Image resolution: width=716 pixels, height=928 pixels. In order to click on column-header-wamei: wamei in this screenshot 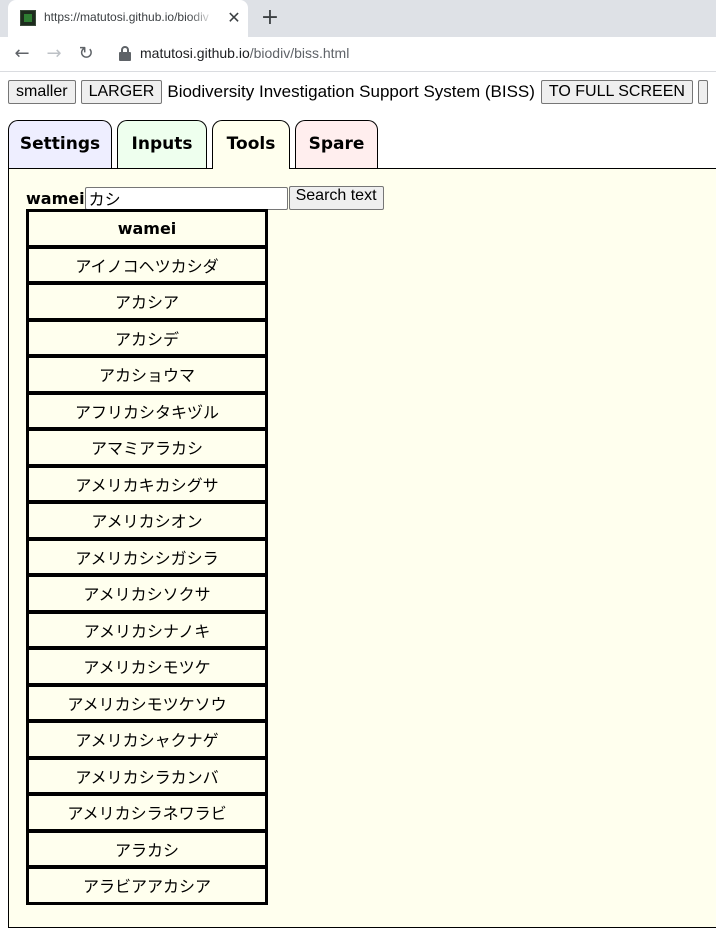, I will do `click(147, 228)`.